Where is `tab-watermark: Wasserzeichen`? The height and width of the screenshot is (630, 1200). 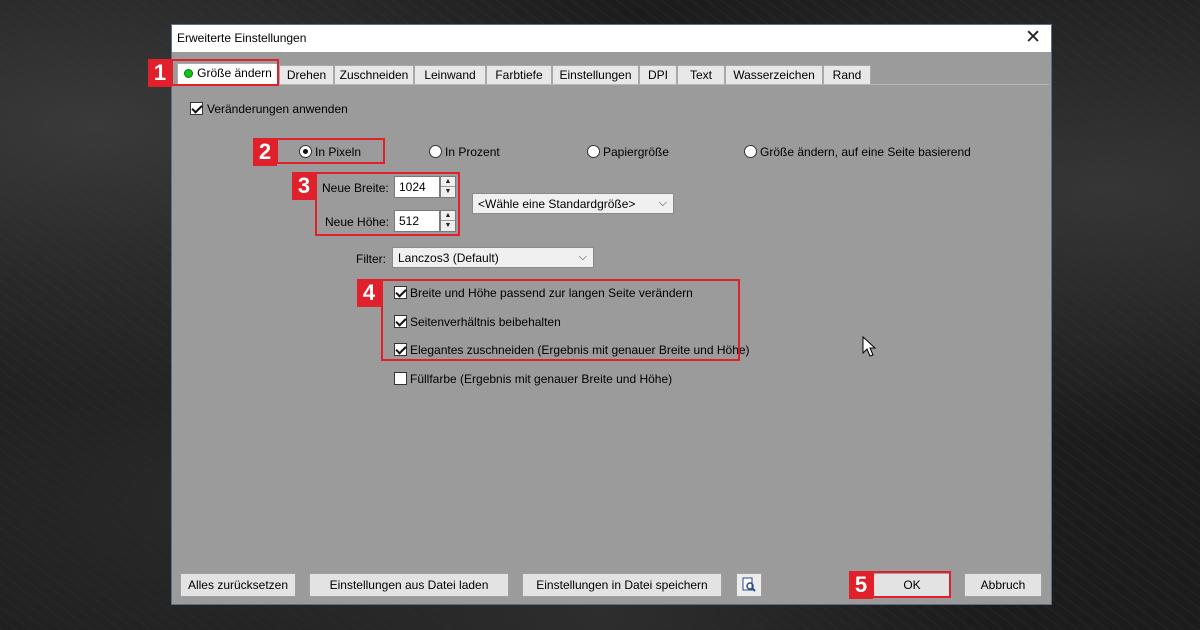 tab-watermark: Wasserzeichen is located at coordinates (774, 75).